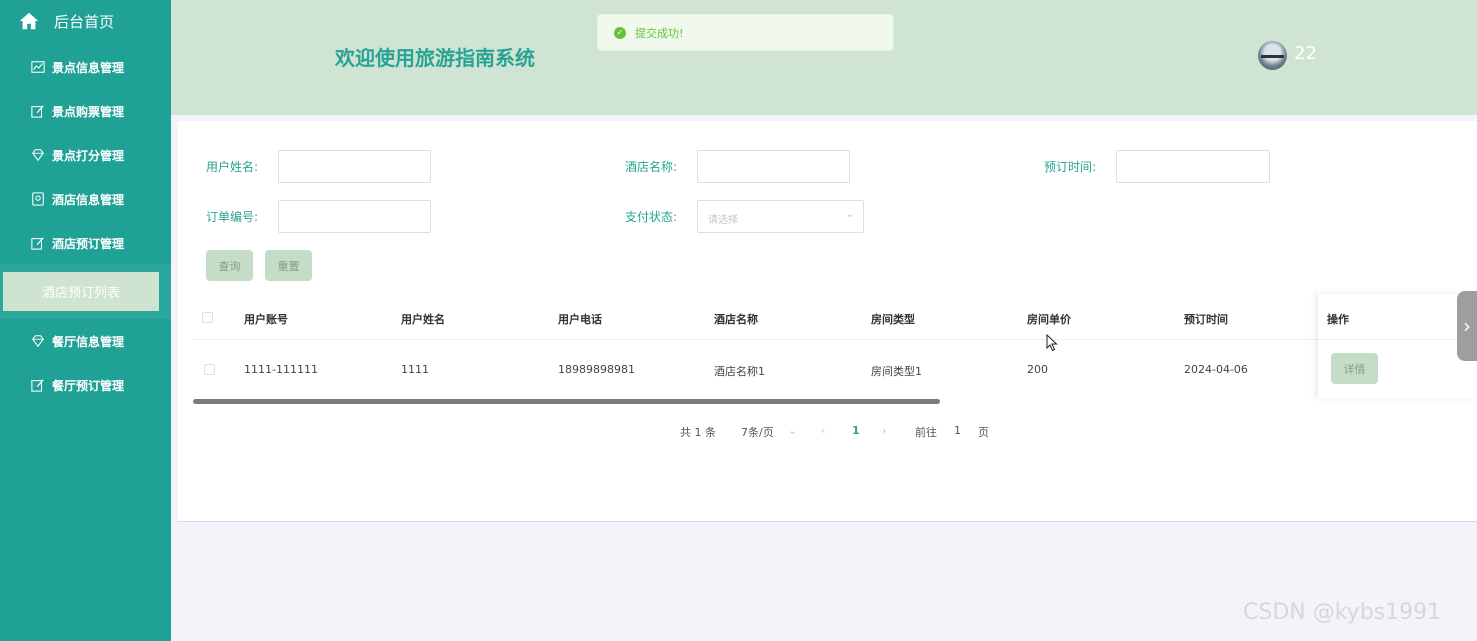  I want to click on query-button: 查询, so click(229, 265).